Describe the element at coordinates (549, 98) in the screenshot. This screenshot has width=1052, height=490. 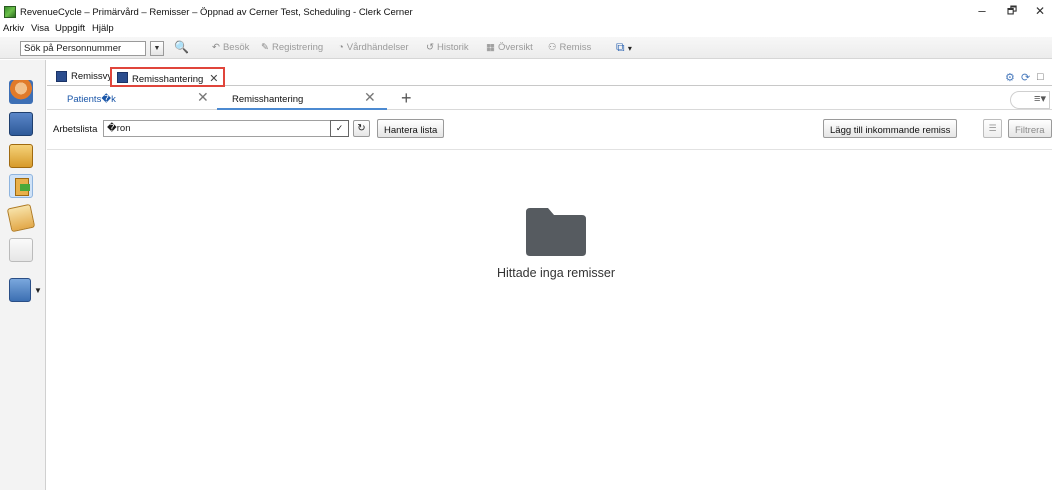
I see `inner-tab-bar: Patients�k ✕ Remisshantering ✕ + ≡▾` at that location.